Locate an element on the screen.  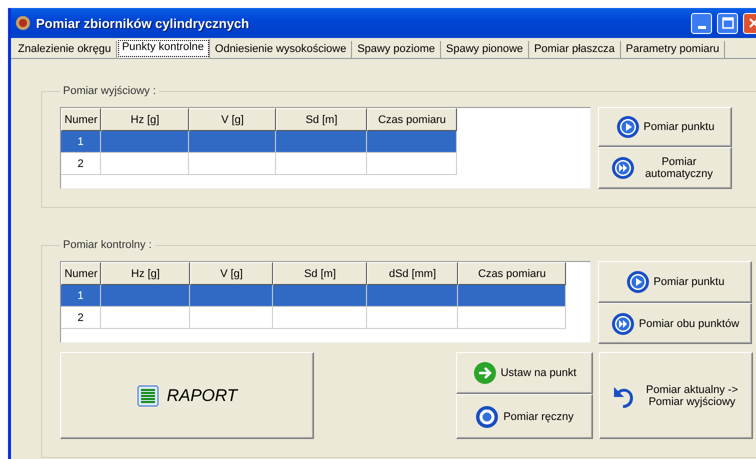
report-button: RAPORT is located at coordinates (187, 395).